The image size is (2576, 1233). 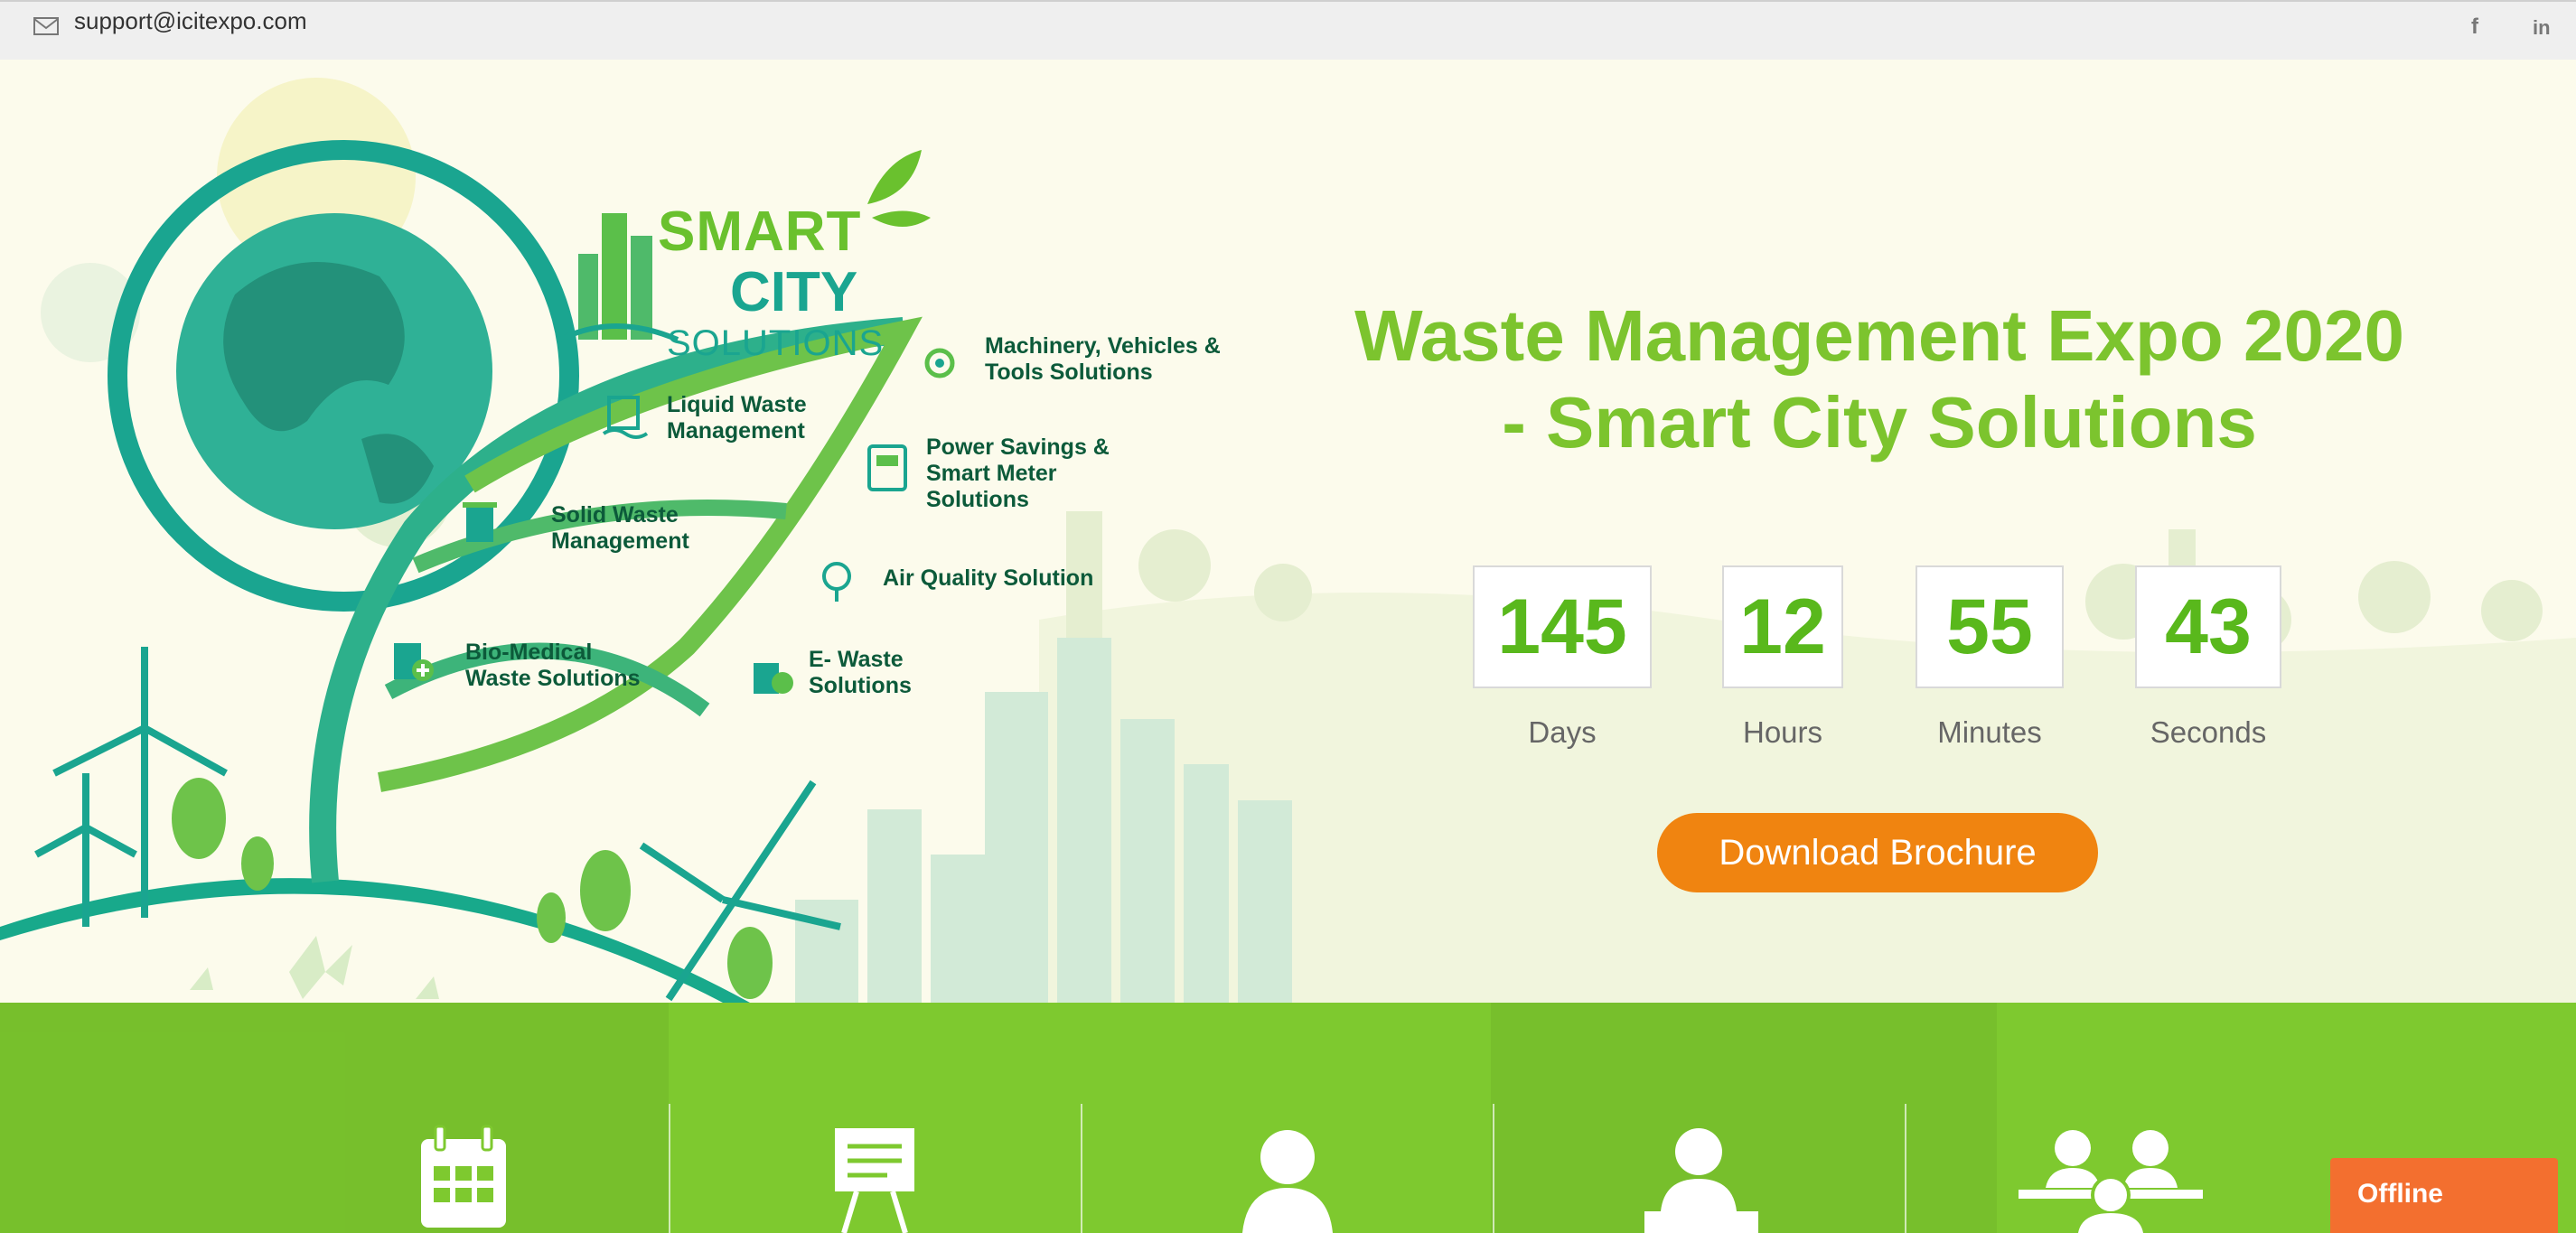 I want to click on logo-smart-text: SMART, so click(x=760, y=232).